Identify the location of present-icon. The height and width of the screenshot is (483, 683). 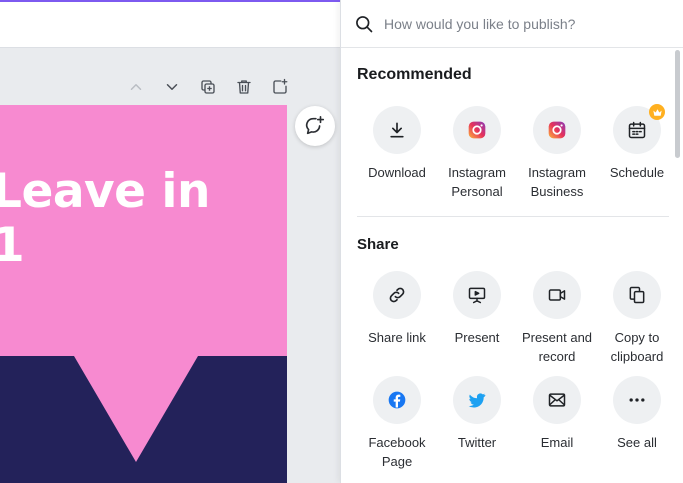
(477, 295).